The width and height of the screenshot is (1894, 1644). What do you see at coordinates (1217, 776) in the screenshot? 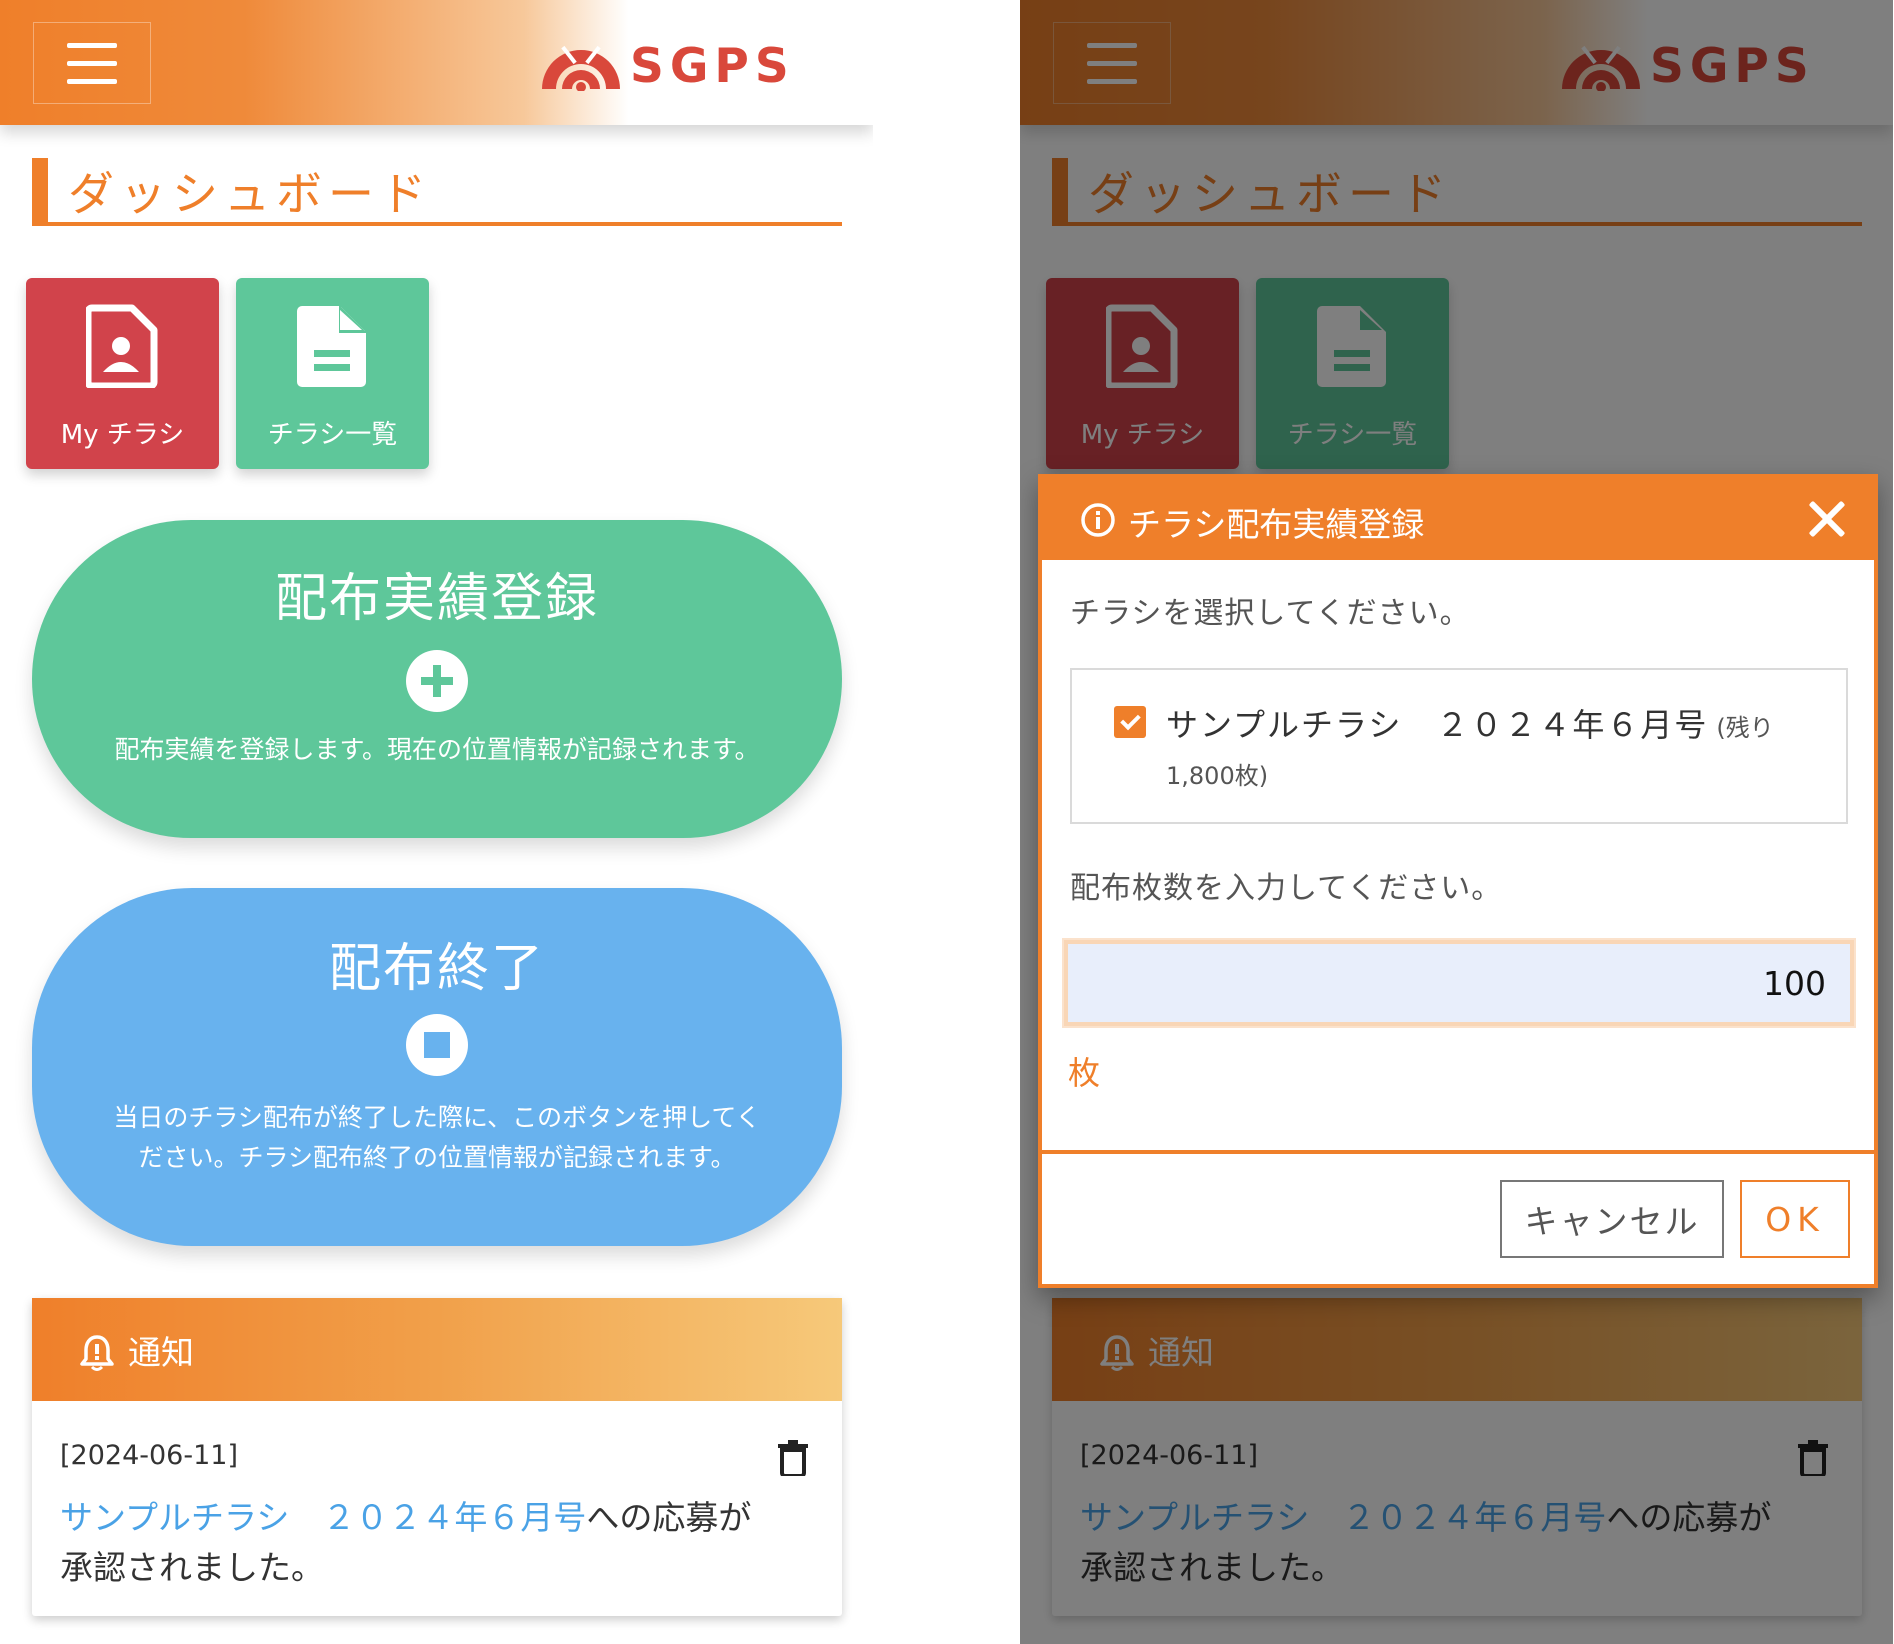
I see `flyer-option-remaining: 1,800枚)` at bounding box center [1217, 776].